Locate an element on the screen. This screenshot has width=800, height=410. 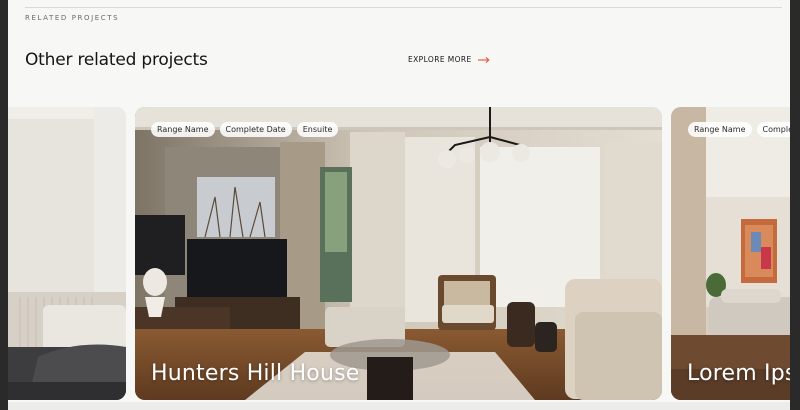
section-heading: Other related projects is located at coordinates (116, 60).